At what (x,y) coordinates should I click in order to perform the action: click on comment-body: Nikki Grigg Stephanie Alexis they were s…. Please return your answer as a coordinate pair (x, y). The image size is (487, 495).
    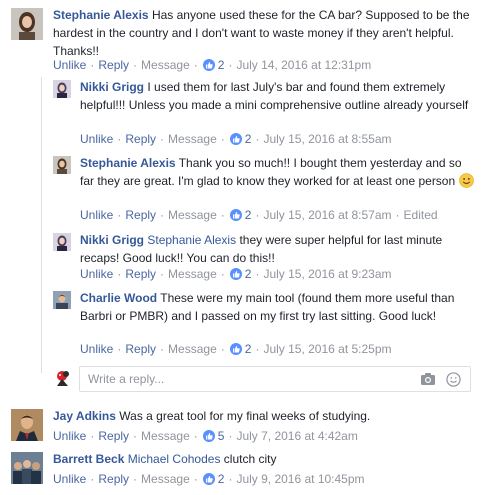
    Looking at the image, I should click on (277, 249).